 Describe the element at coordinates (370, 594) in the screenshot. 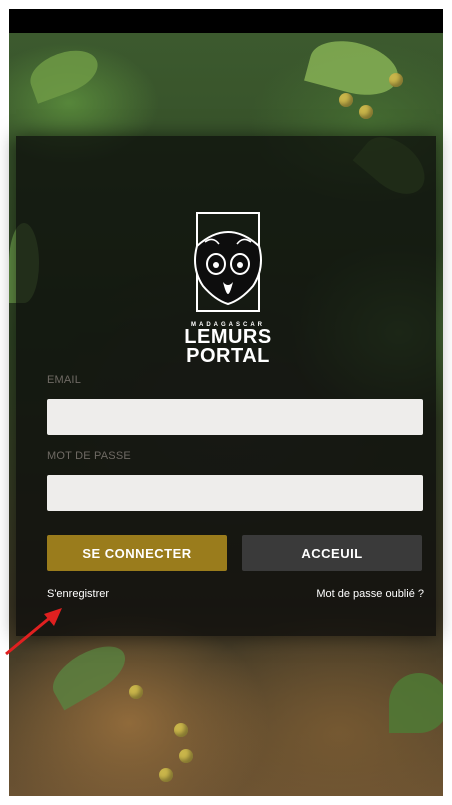

I see `forgot-password-link: Mot de passe oublié ?` at that location.